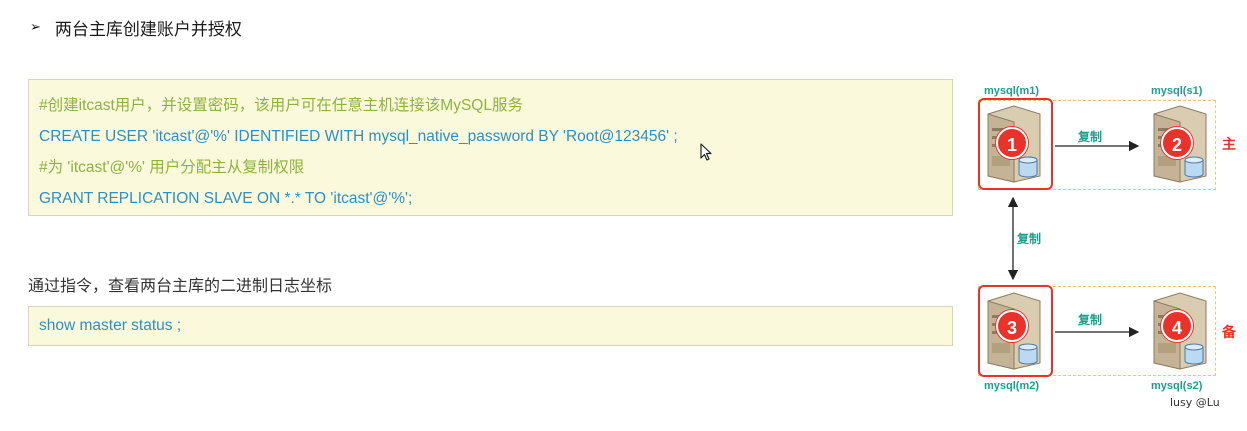  What do you see at coordinates (110, 325) in the screenshot?
I see `code-line: show master status ;` at bounding box center [110, 325].